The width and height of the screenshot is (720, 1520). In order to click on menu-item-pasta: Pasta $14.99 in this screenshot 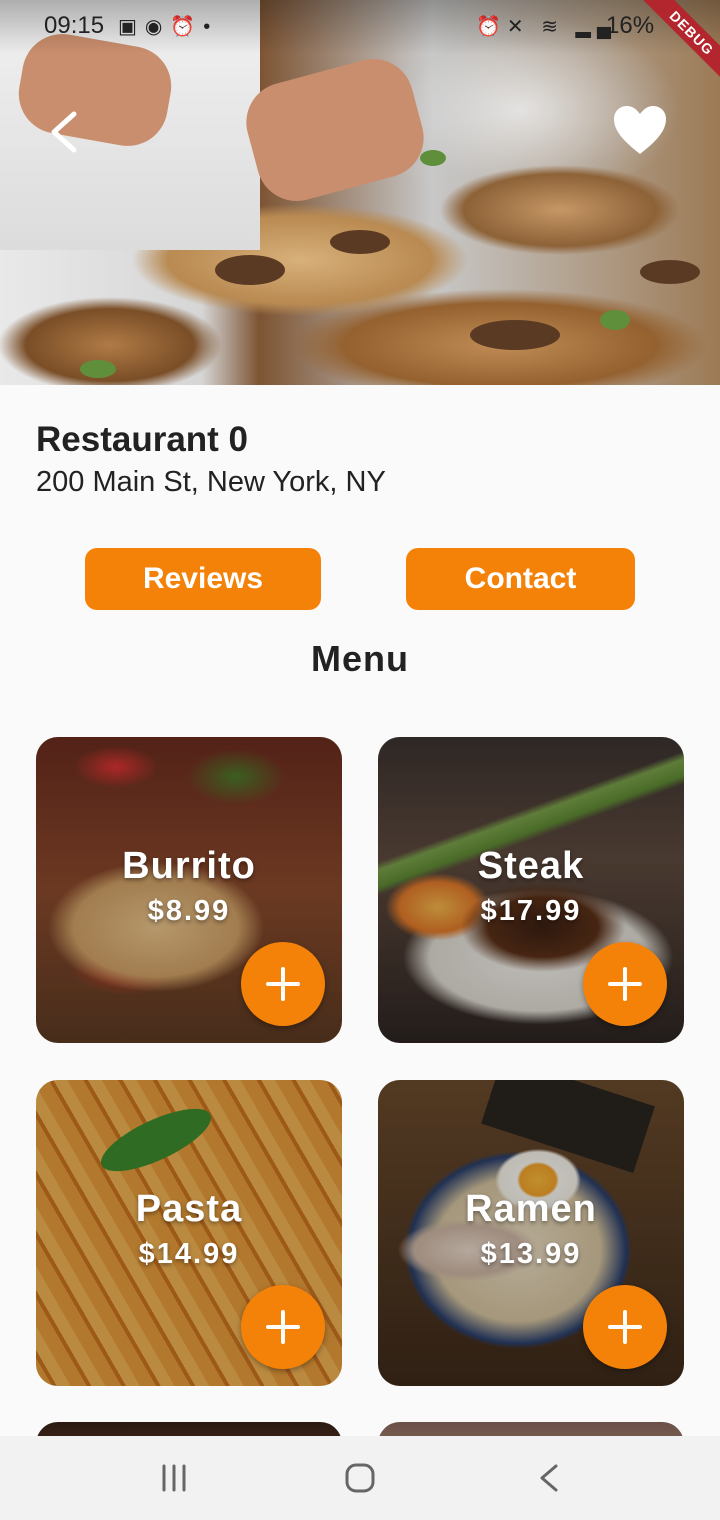, I will do `click(189, 1233)`.